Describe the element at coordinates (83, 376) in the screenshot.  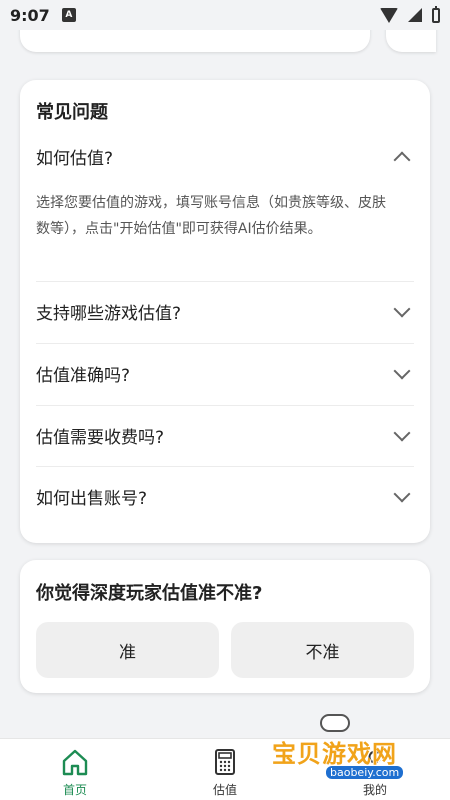
I see `faq-question: 估值准确吗?` at that location.